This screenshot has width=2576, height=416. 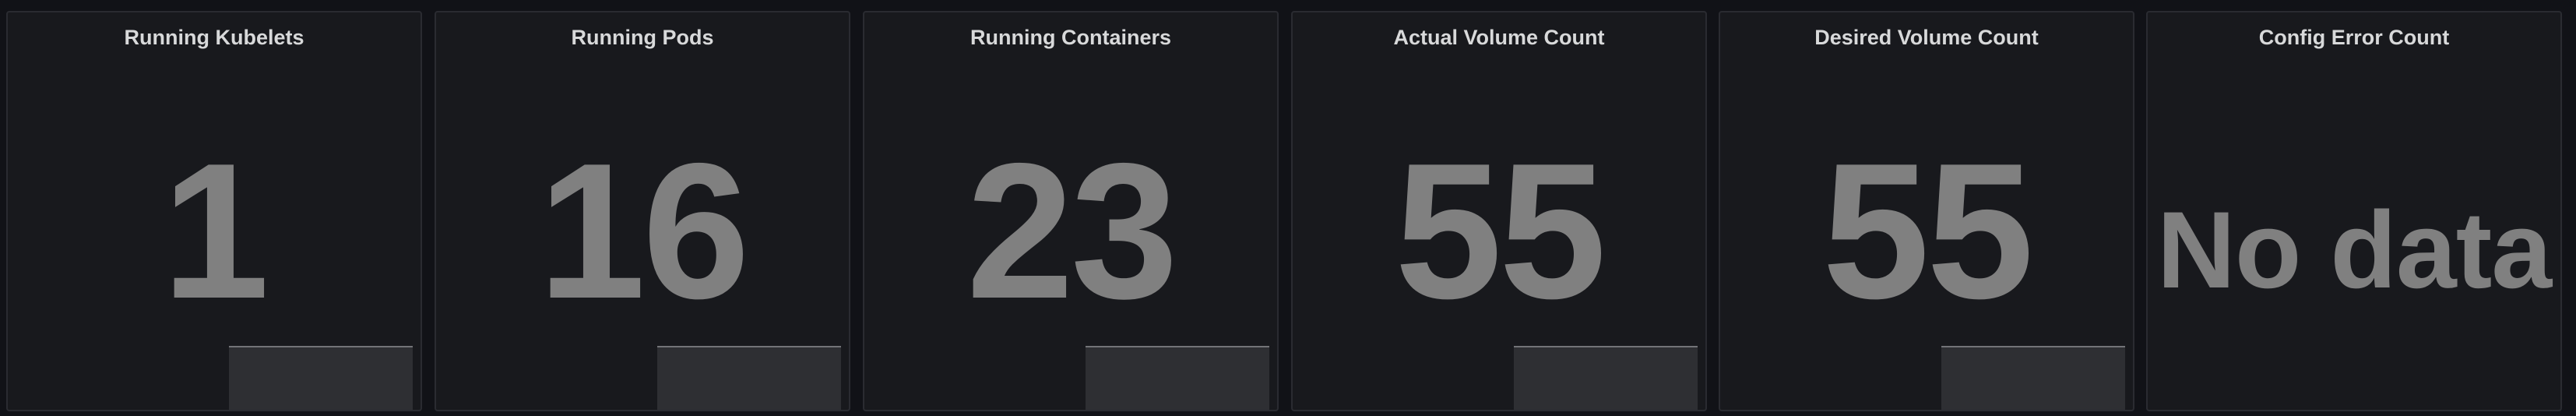 What do you see at coordinates (1070, 38) in the screenshot?
I see `panel-title: Running Containers` at bounding box center [1070, 38].